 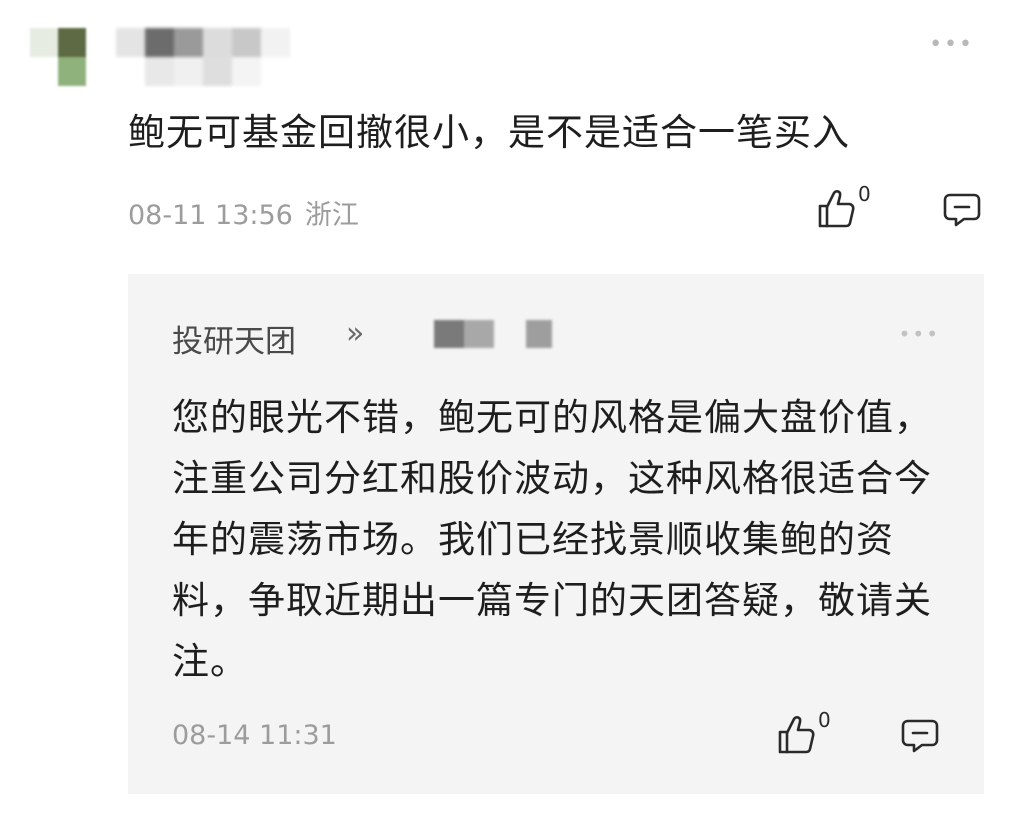 I want to click on avatar, so click(x=58, y=57).